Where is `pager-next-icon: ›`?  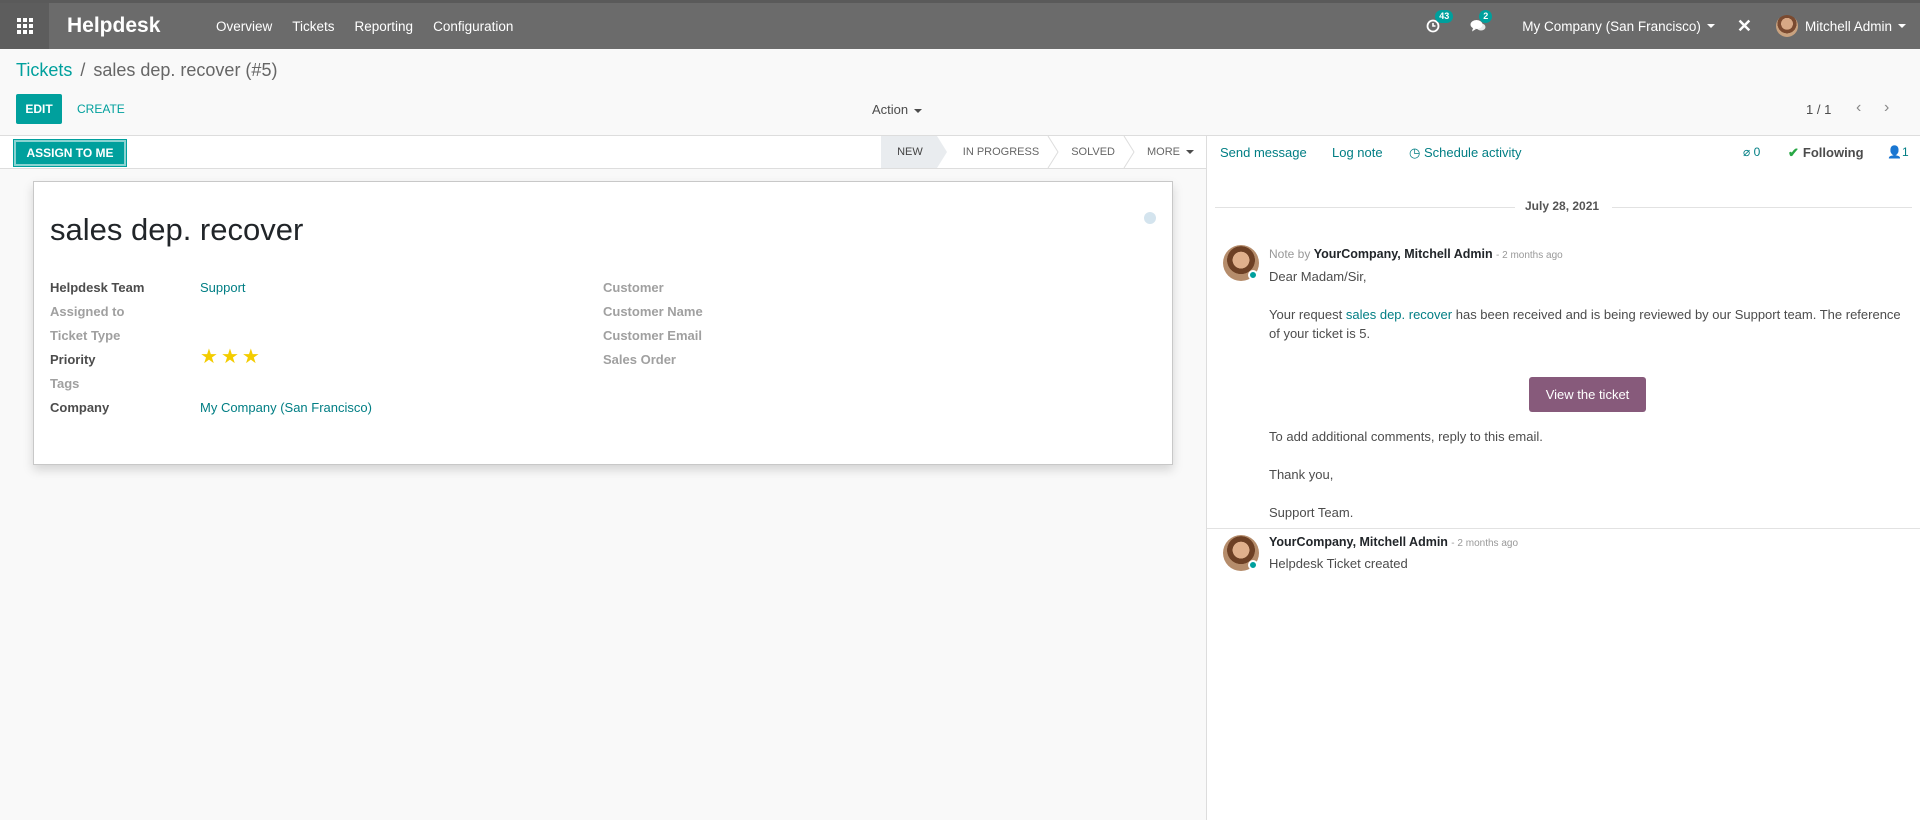
pager-next-icon: › is located at coordinates (1886, 108).